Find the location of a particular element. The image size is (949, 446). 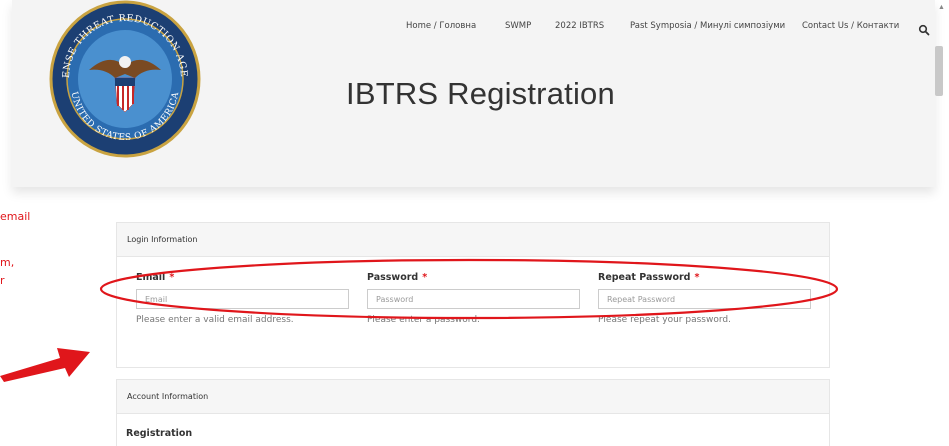

annotation-text-1: email is located at coordinates (15, 216).